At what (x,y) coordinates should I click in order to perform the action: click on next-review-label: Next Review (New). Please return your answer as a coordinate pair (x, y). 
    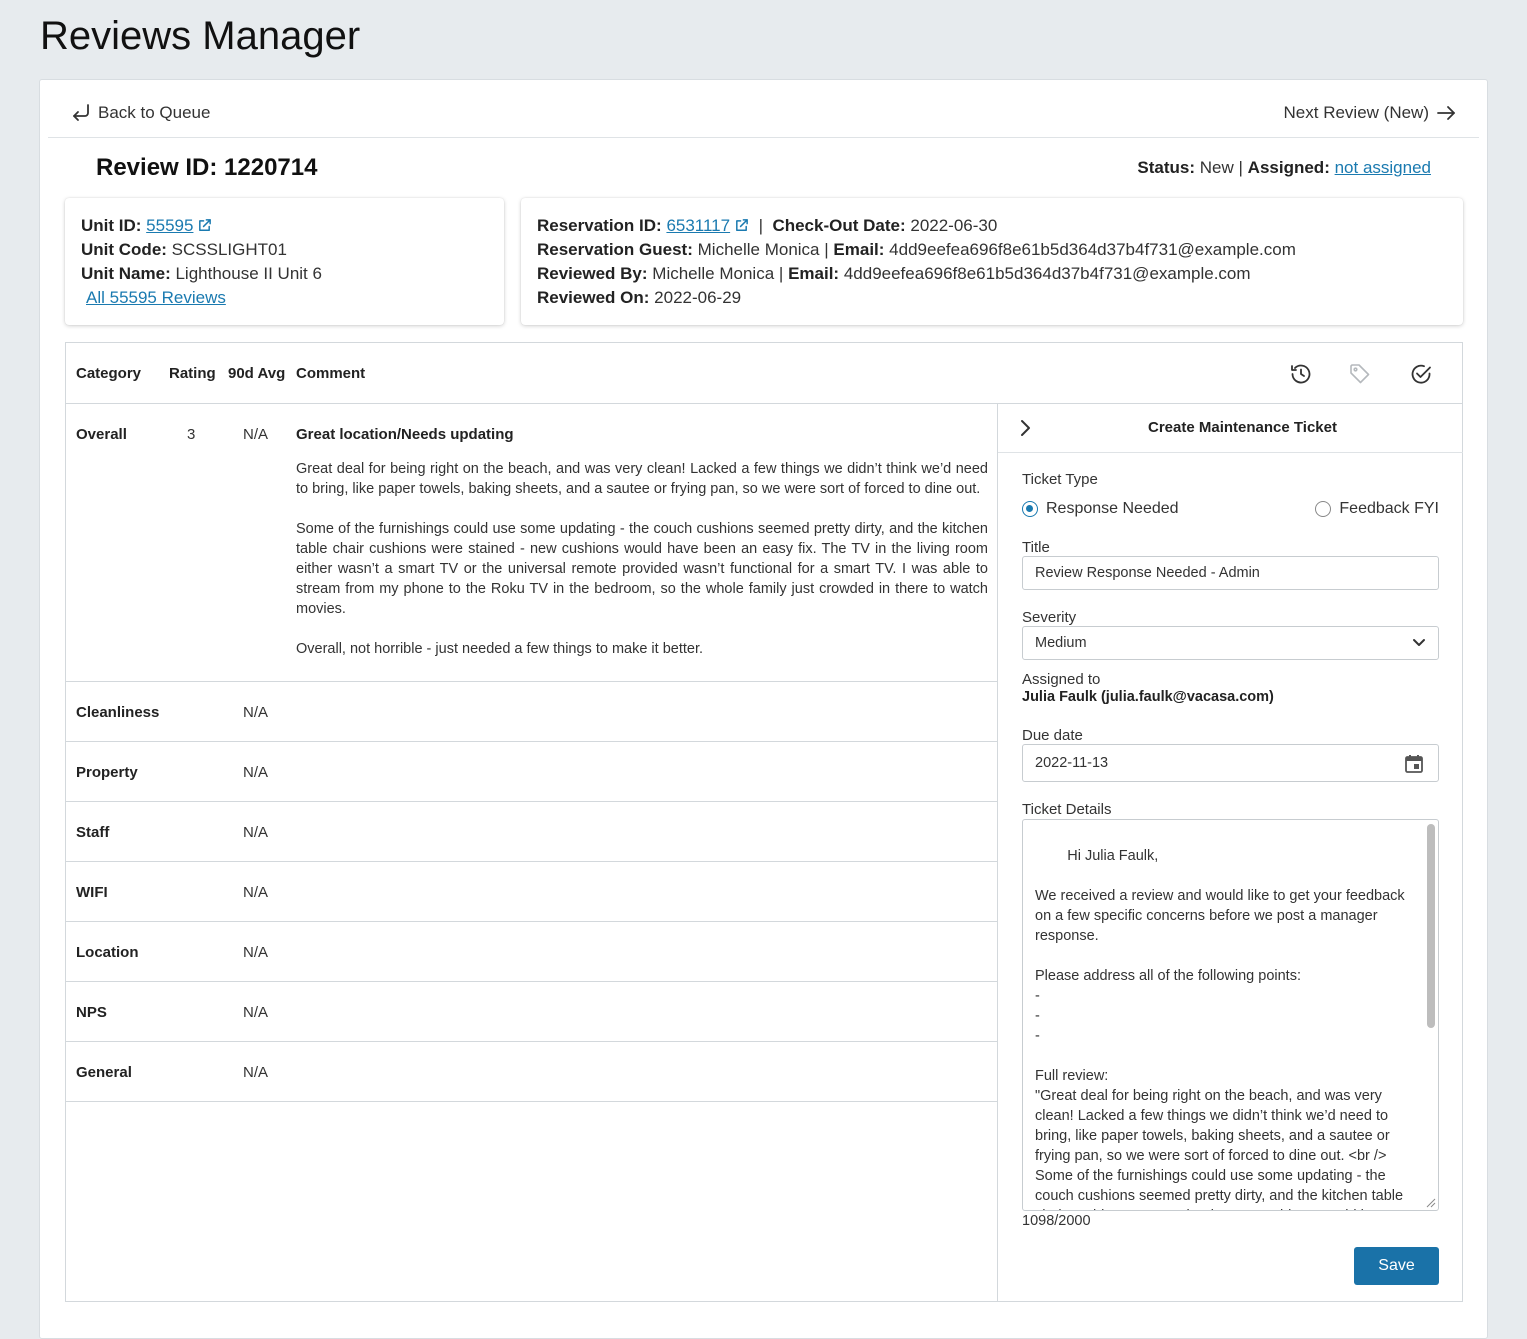
    Looking at the image, I should click on (1356, 112).